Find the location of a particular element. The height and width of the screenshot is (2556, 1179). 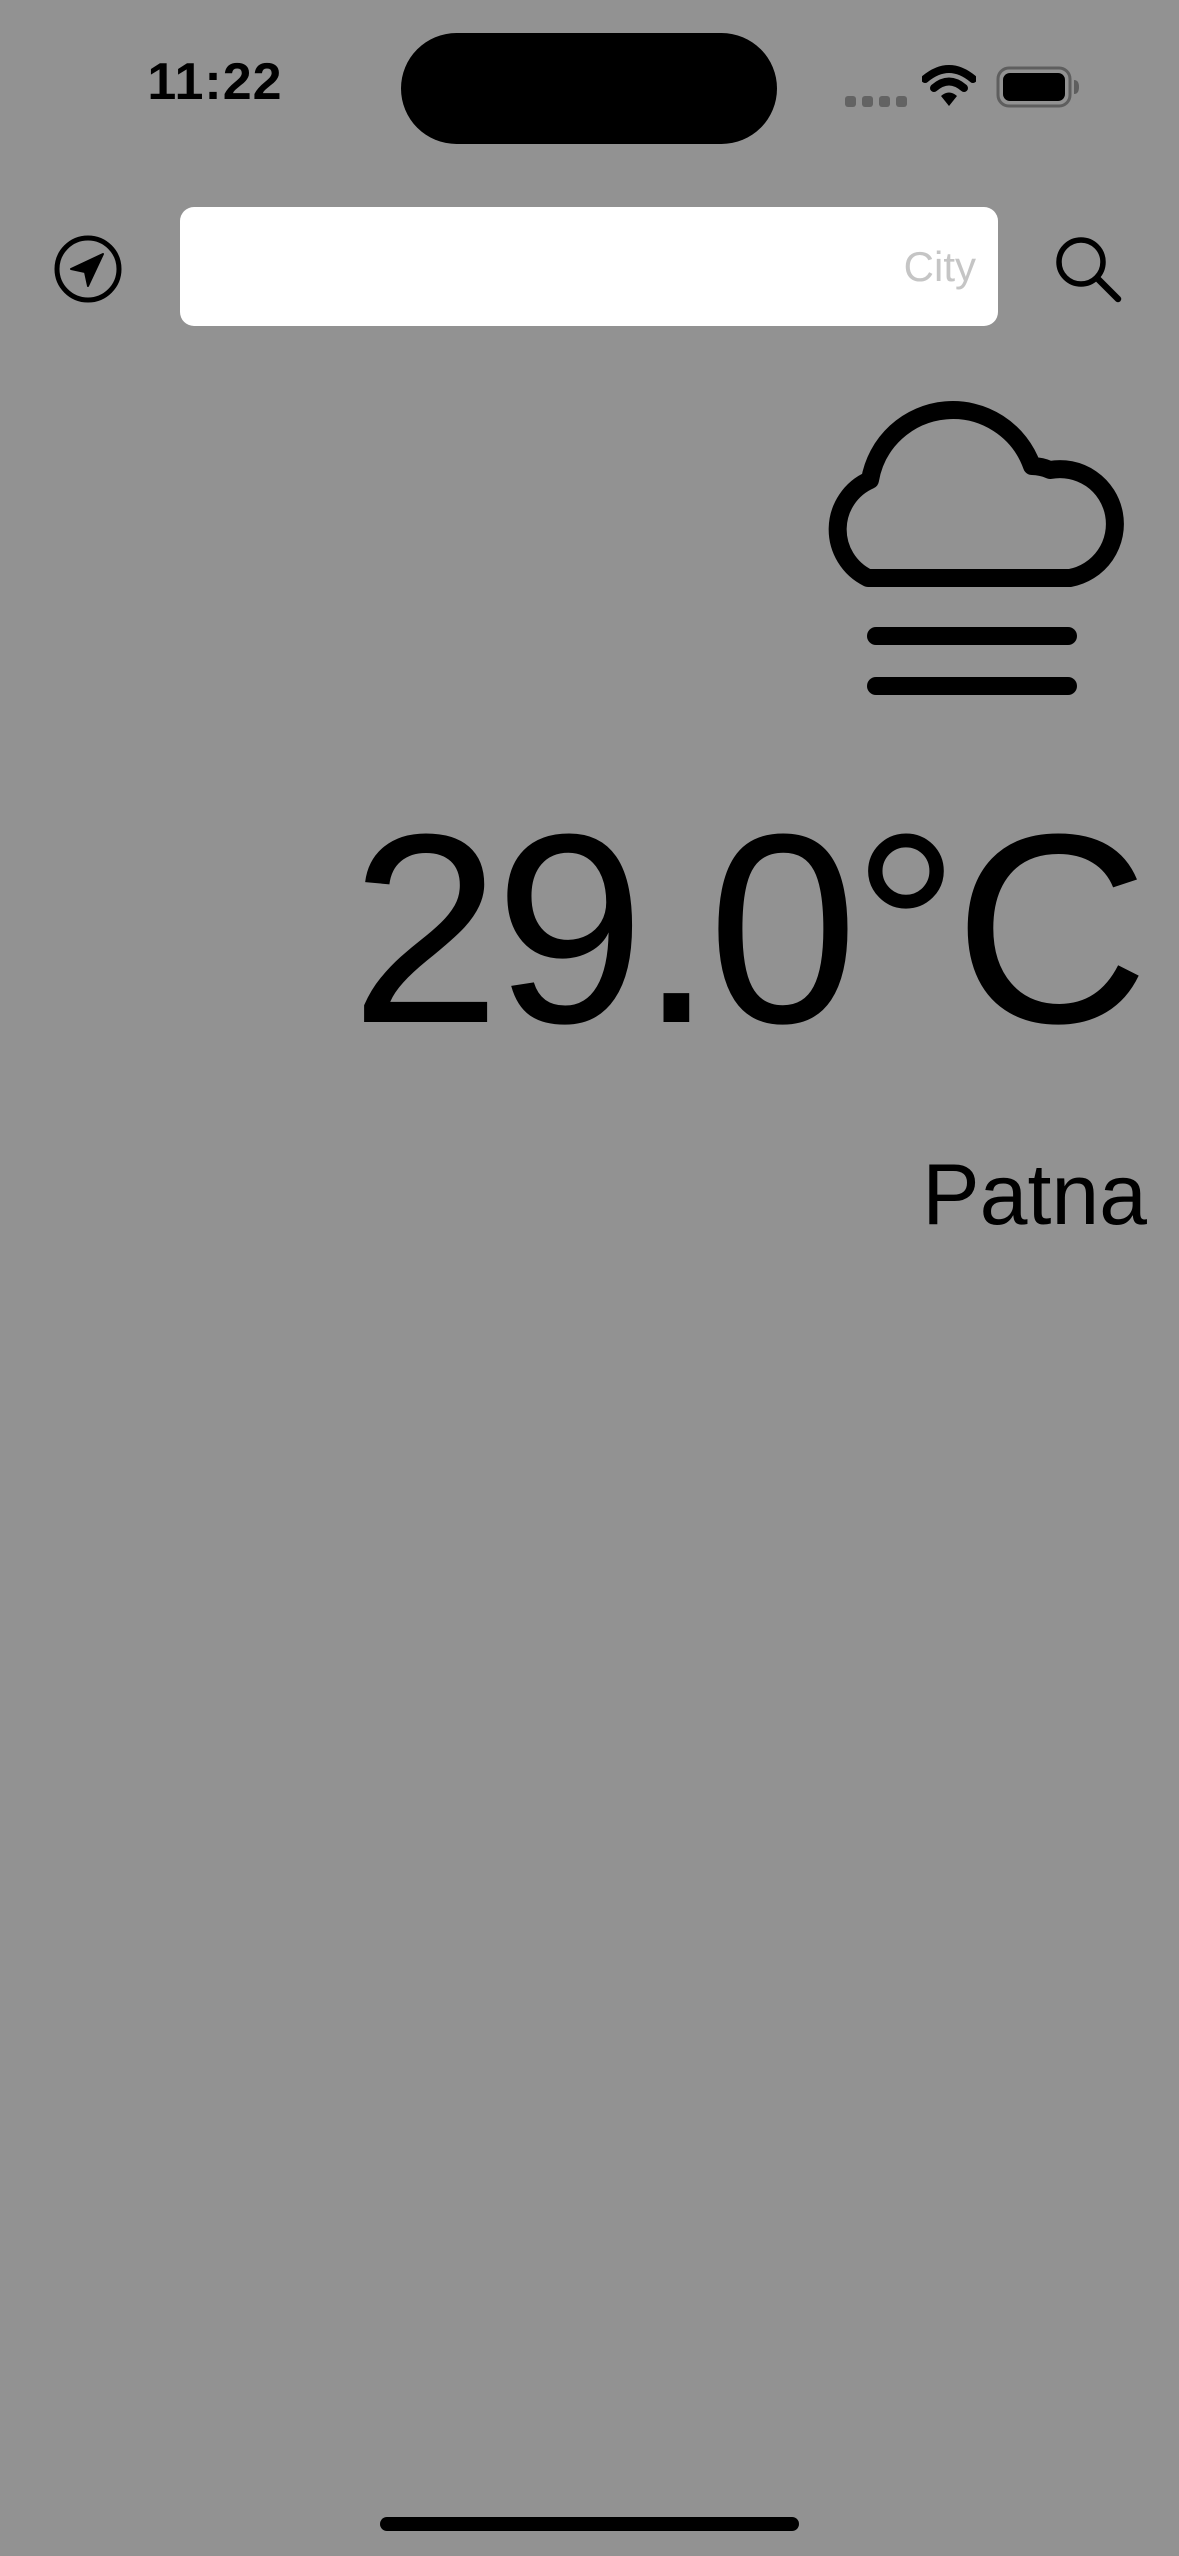

city-search-input is located at coordinates (589, 266).